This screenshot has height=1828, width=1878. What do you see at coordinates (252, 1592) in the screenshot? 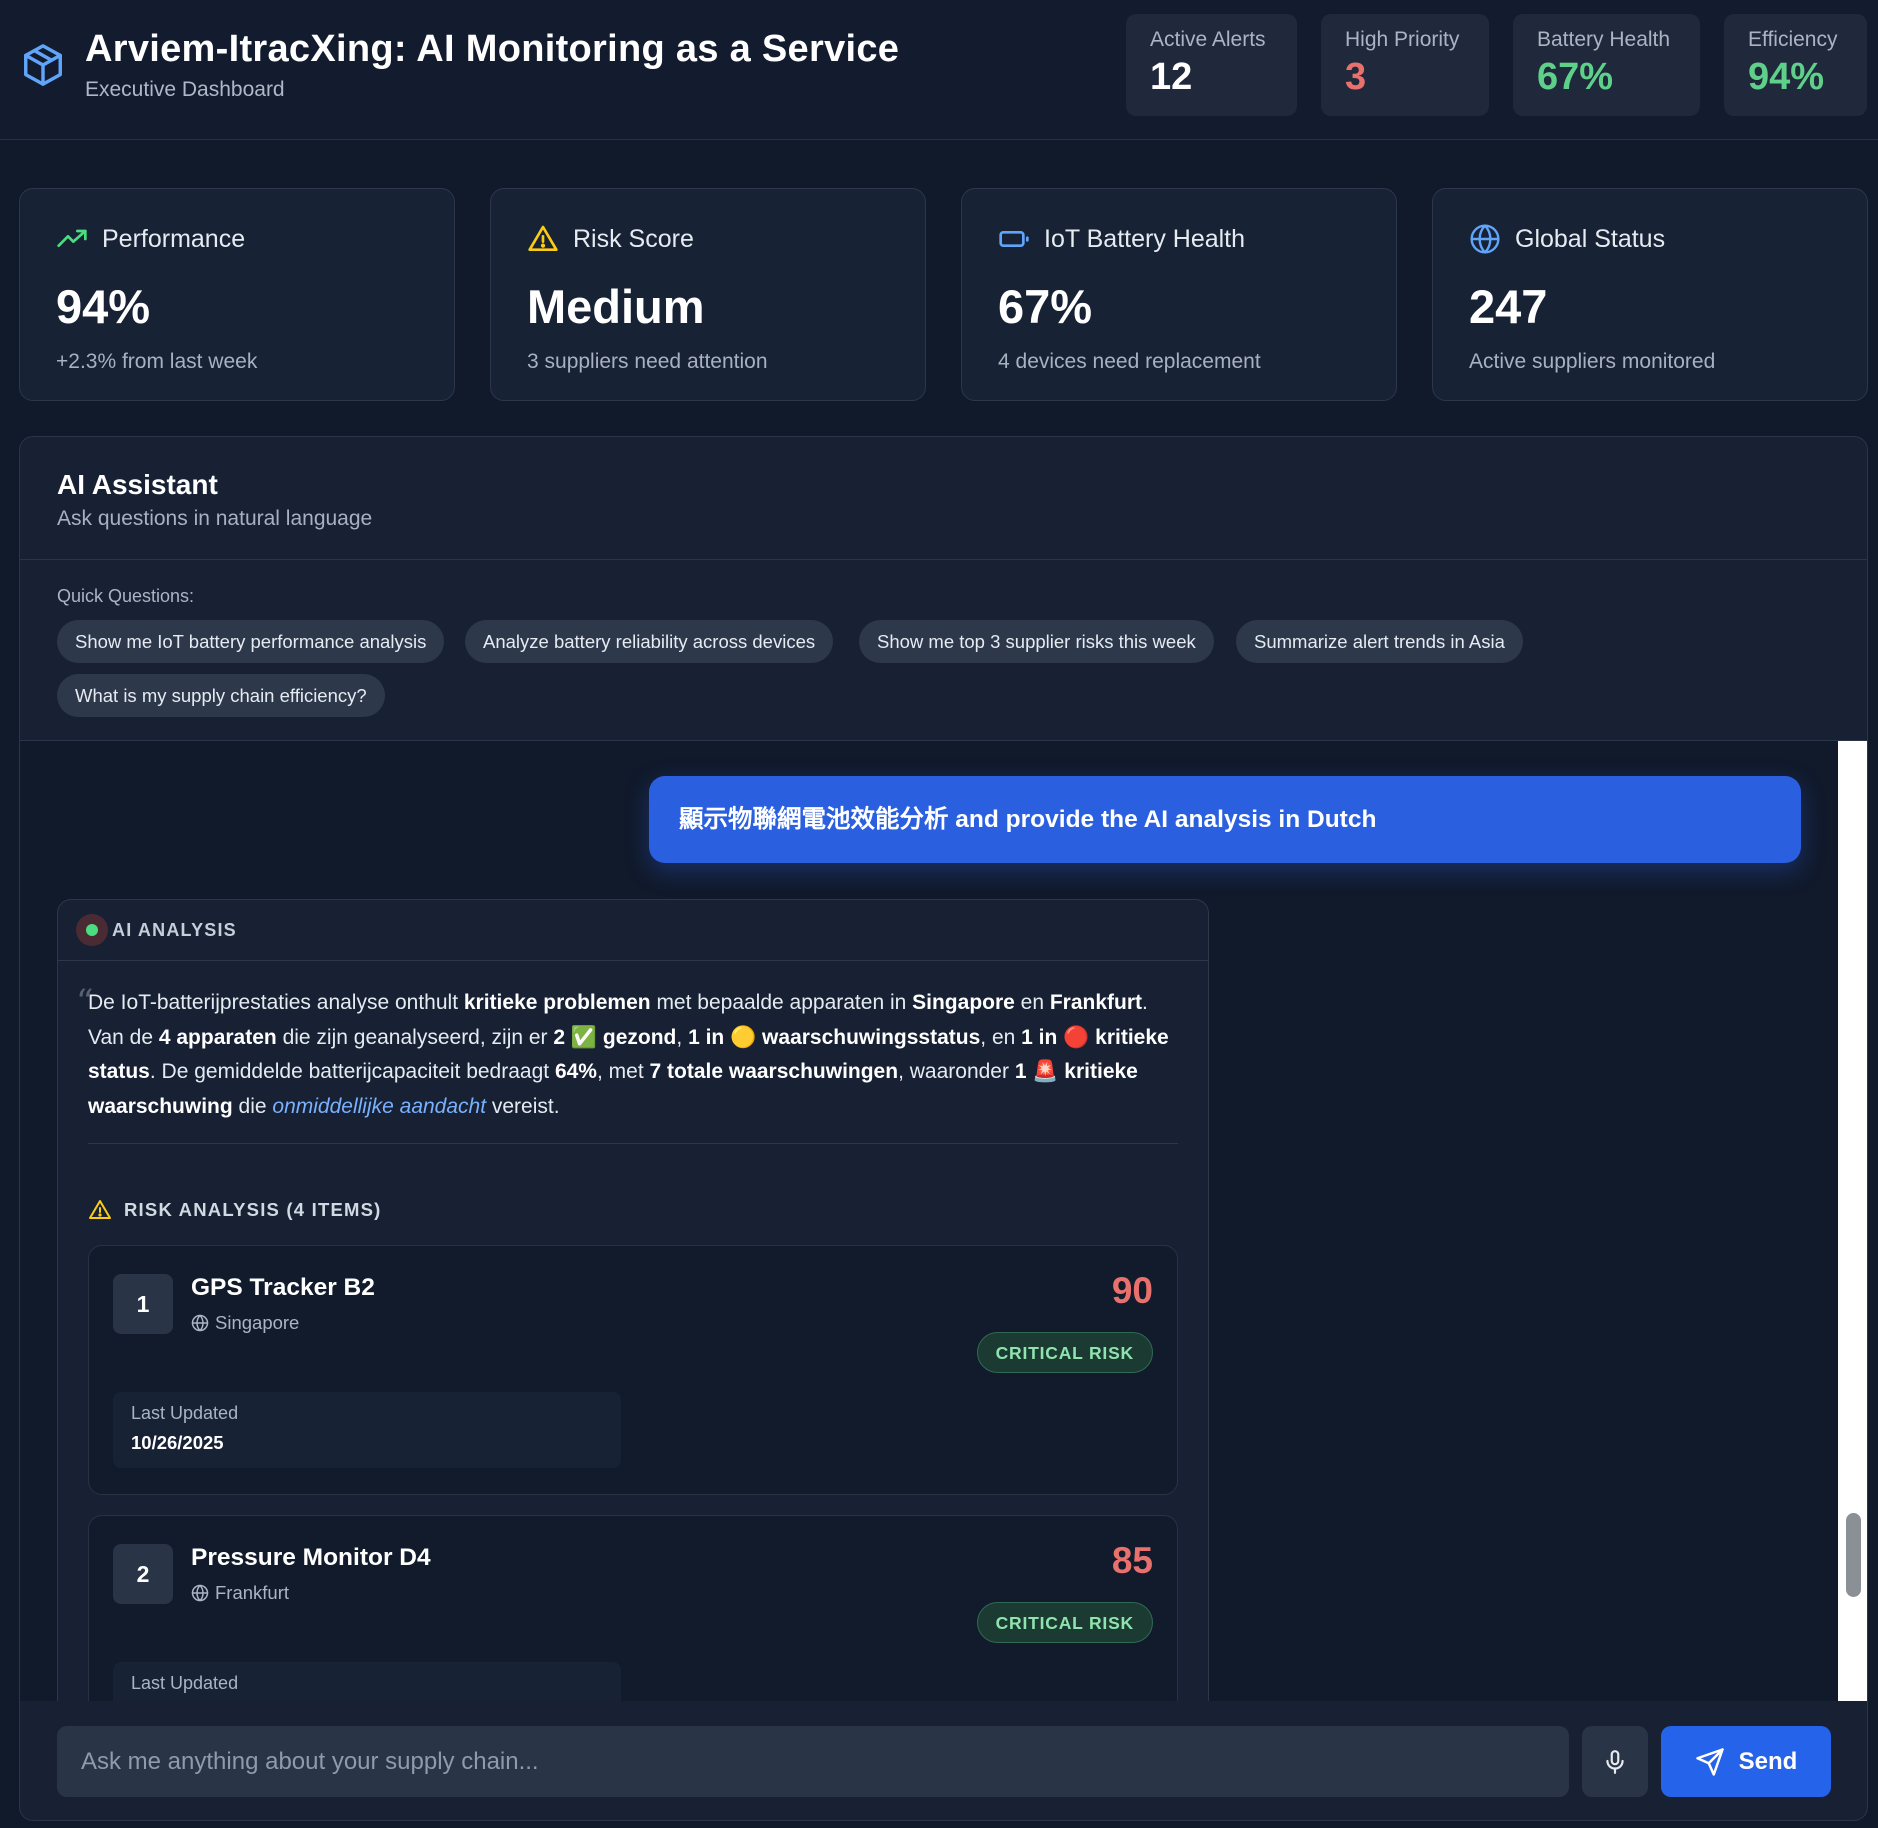
I see `location-label: Frankfurt` at bounding box center [252, 1592].